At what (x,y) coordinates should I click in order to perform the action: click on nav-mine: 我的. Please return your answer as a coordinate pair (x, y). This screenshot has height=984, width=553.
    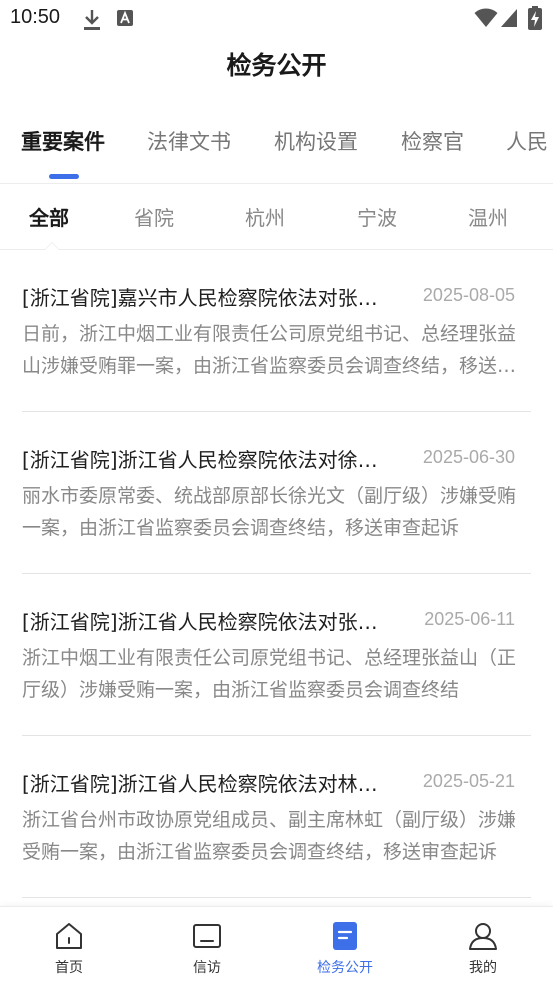
    Looking at the image, I should click on (483, 945).